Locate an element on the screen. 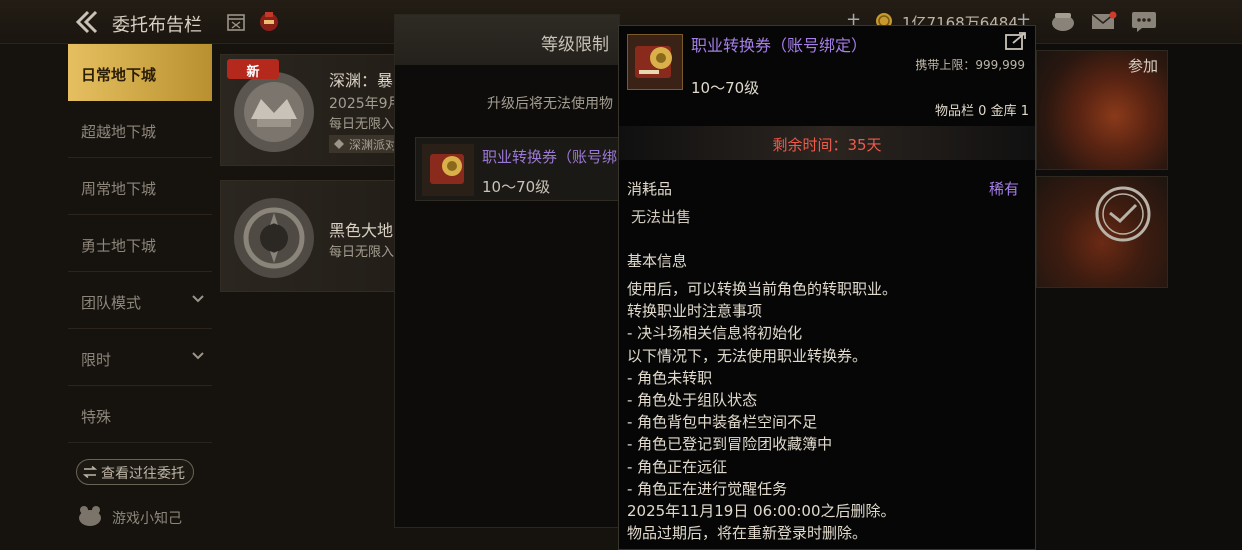  dialog-item-level: 10～70级 is located at coordinates (516, 187).